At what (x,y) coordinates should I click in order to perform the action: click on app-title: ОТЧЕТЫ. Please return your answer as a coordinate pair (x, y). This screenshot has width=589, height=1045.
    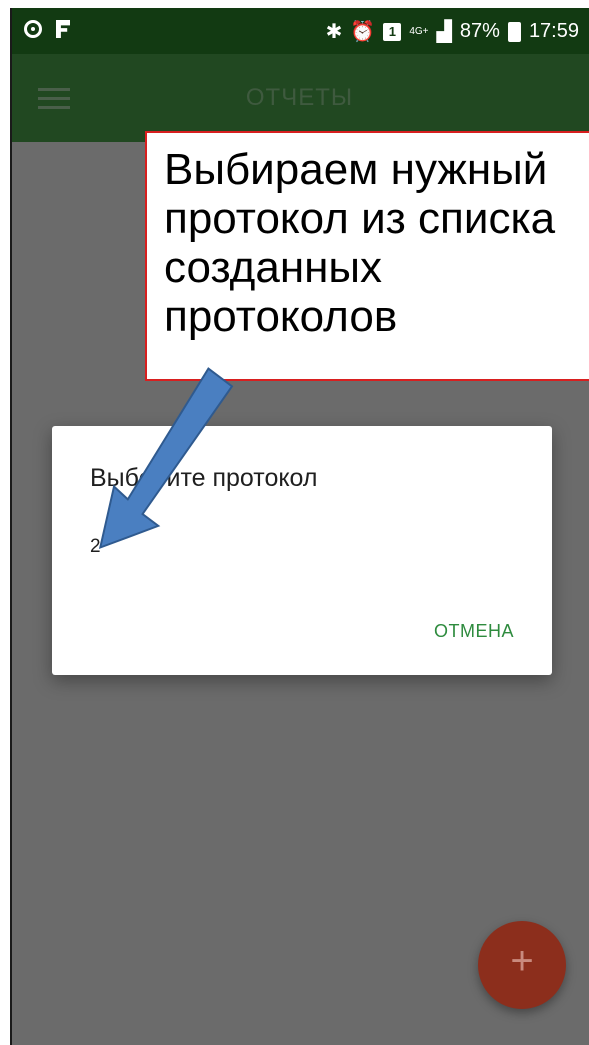
    Looking at the image, I should click on (299, 97).